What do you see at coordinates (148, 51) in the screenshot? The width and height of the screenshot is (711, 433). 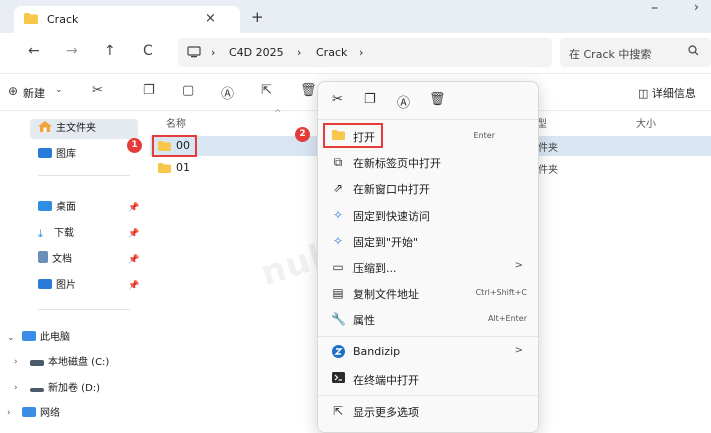 I see `refresh-button: C` at bounding box center [148, 51].